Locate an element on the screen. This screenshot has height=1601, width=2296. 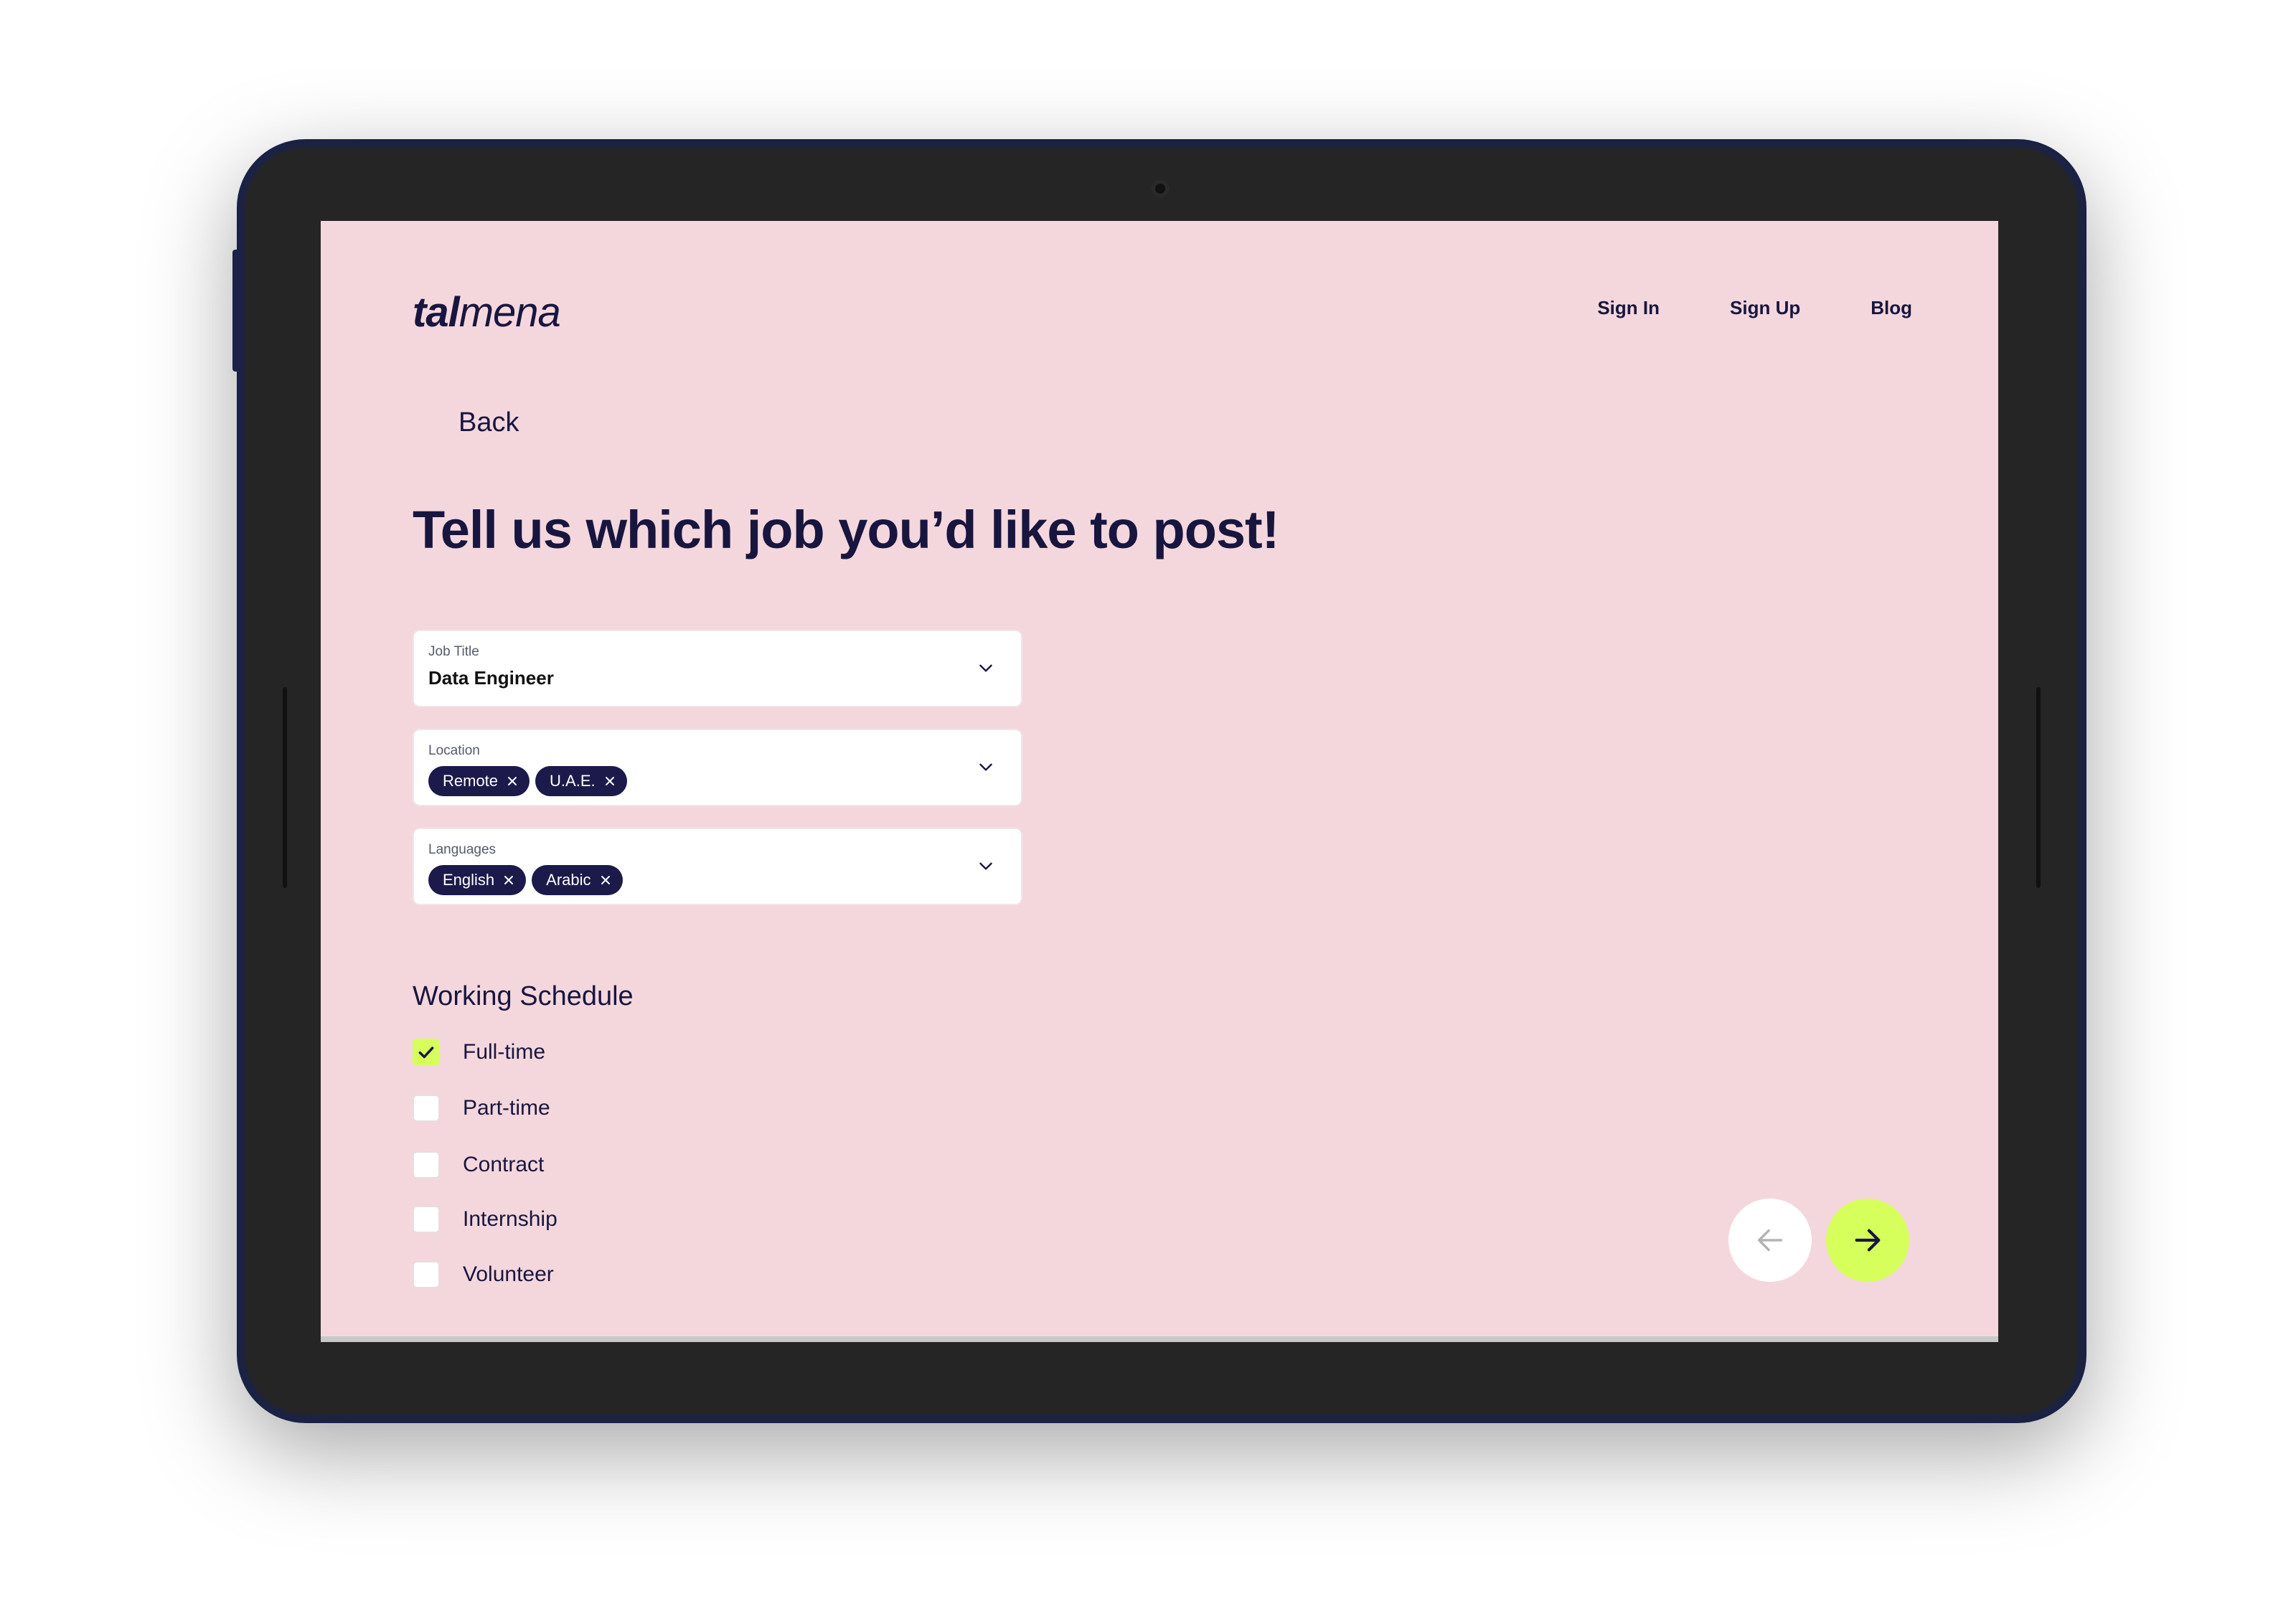
chip-english: English is located at coordinates (478, 880).